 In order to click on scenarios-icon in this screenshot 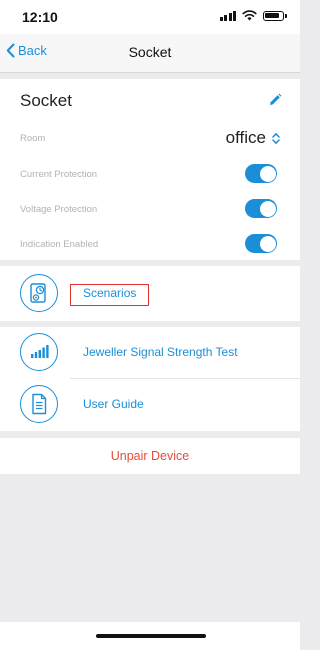, I will do `click(39, 293)`.